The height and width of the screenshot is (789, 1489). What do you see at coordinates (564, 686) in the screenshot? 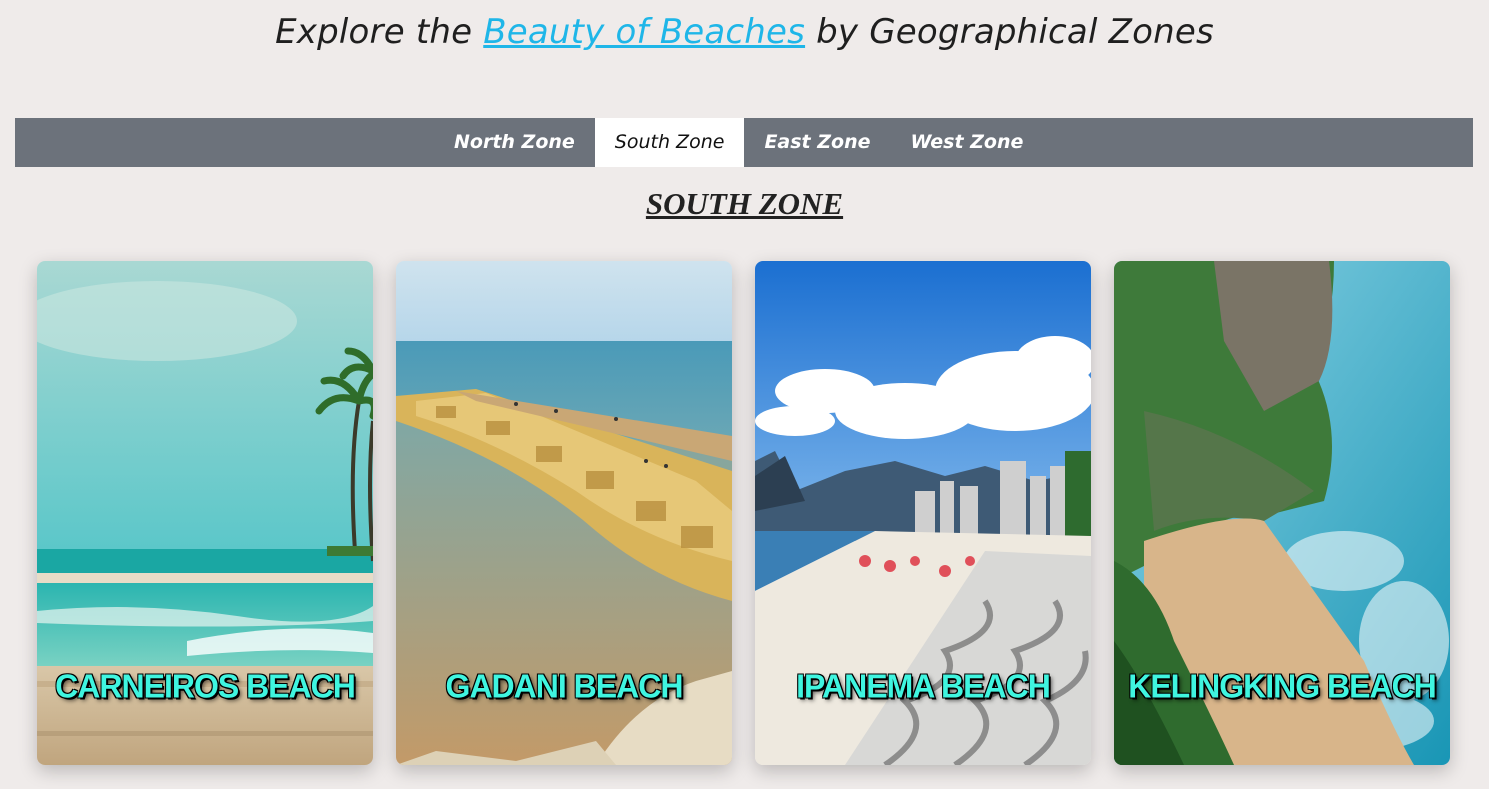
I see `card-label-gadani: GADANI BEACH` at bounding box center [564, 686].